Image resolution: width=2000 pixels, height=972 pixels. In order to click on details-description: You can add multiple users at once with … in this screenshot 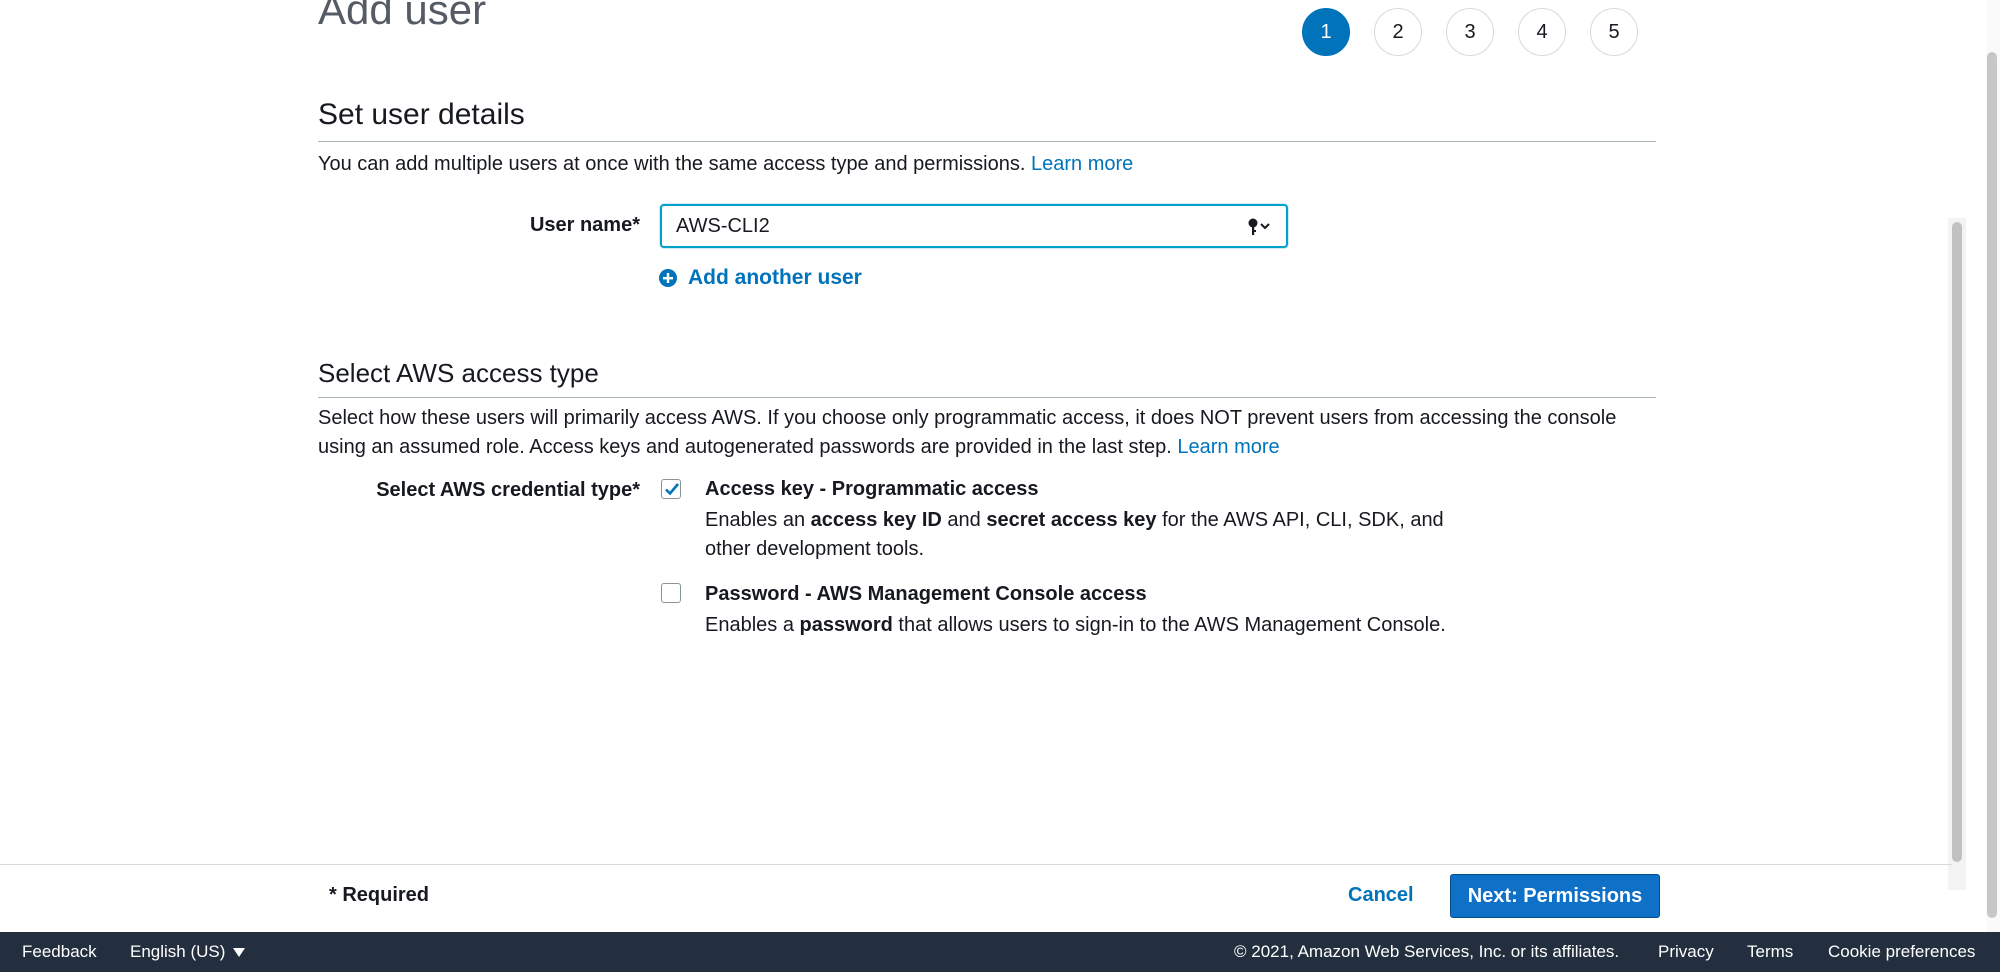, I will do `click(725, 164)`.